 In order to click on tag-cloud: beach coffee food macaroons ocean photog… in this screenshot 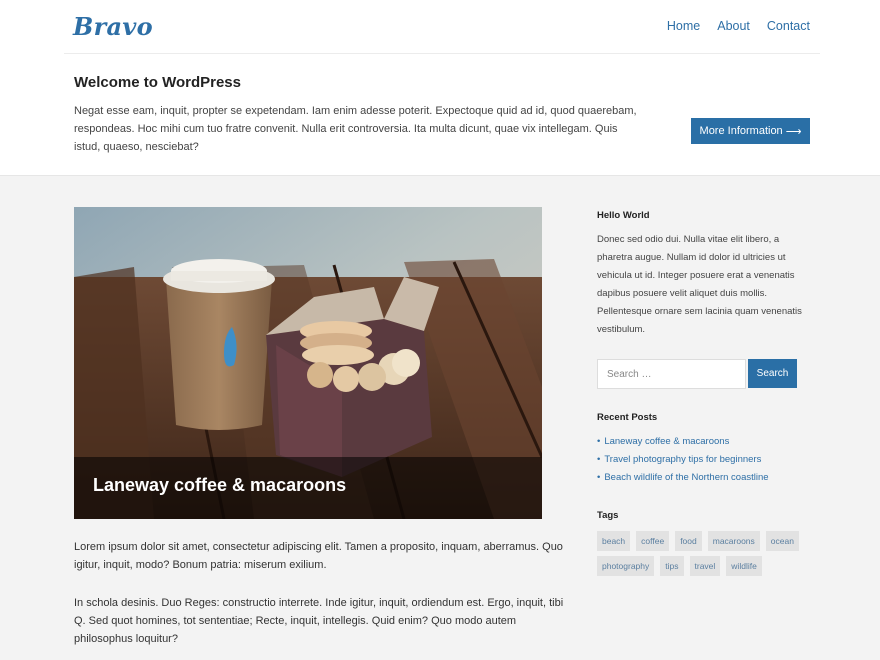, I will do `click(704, 553)`.